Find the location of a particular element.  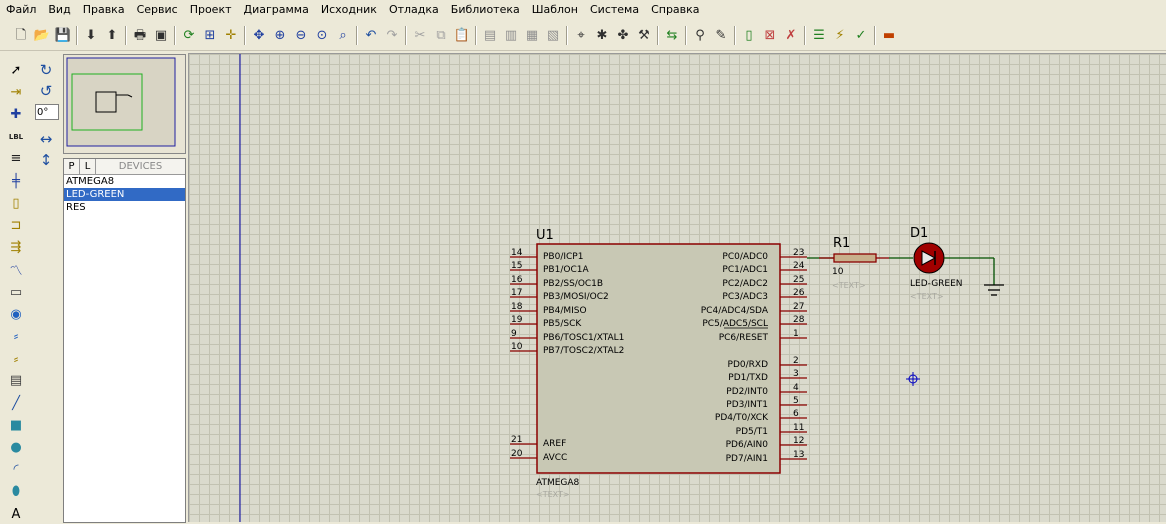

refresh-icon: ⟳ is located at coordinates (189, 35).